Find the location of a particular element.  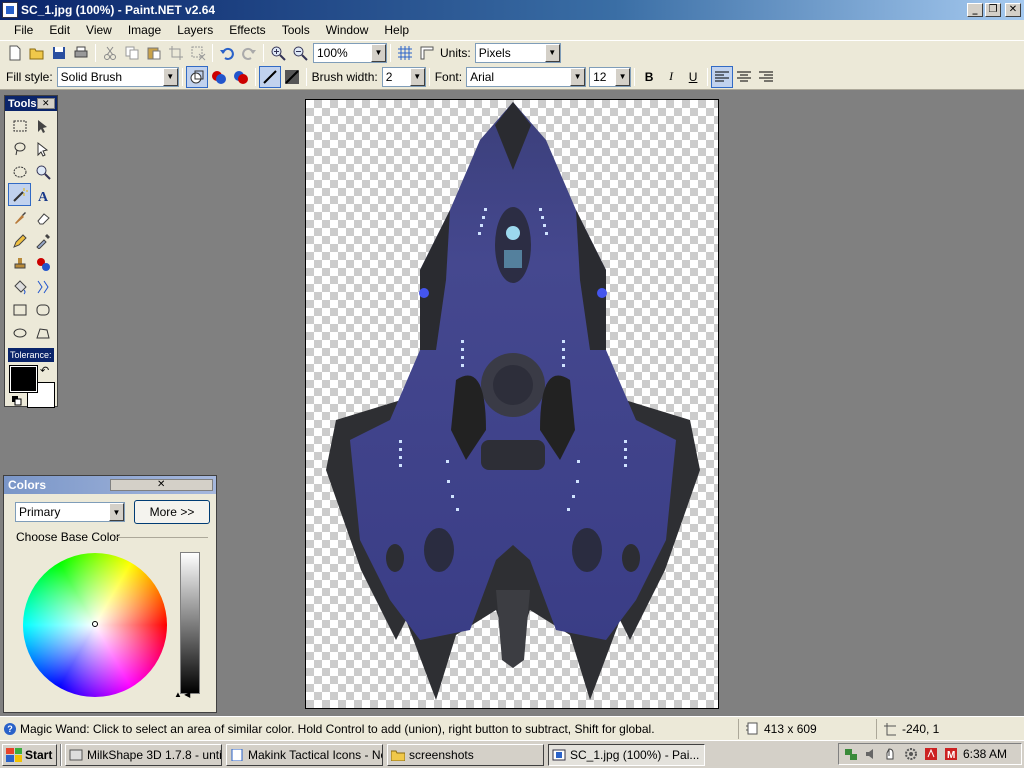

zoom-out-icon is located at coordinates (300, 53).